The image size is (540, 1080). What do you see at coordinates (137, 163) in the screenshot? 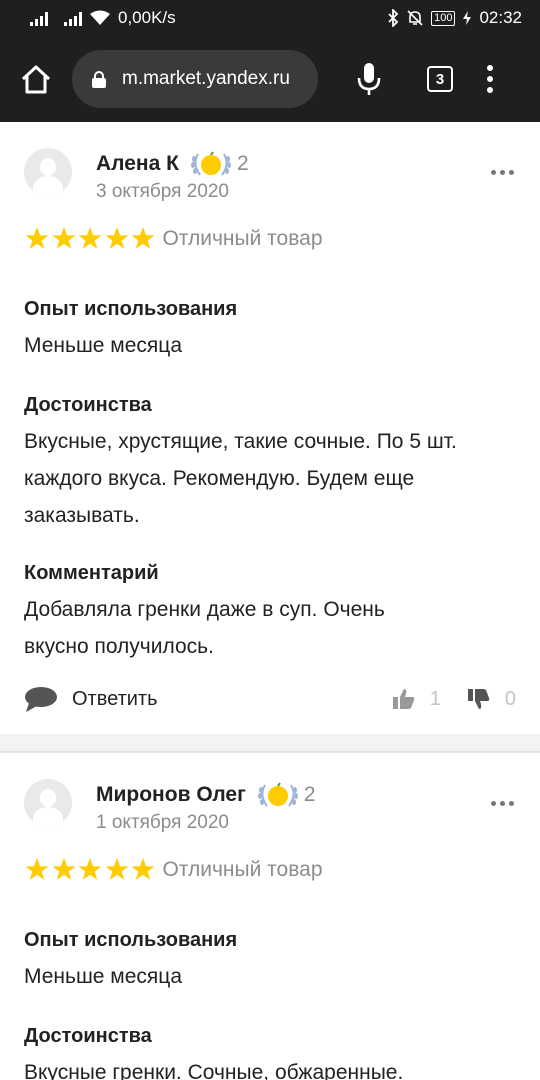
I see `author-name: Алена К` at bounding box center [137, 163].